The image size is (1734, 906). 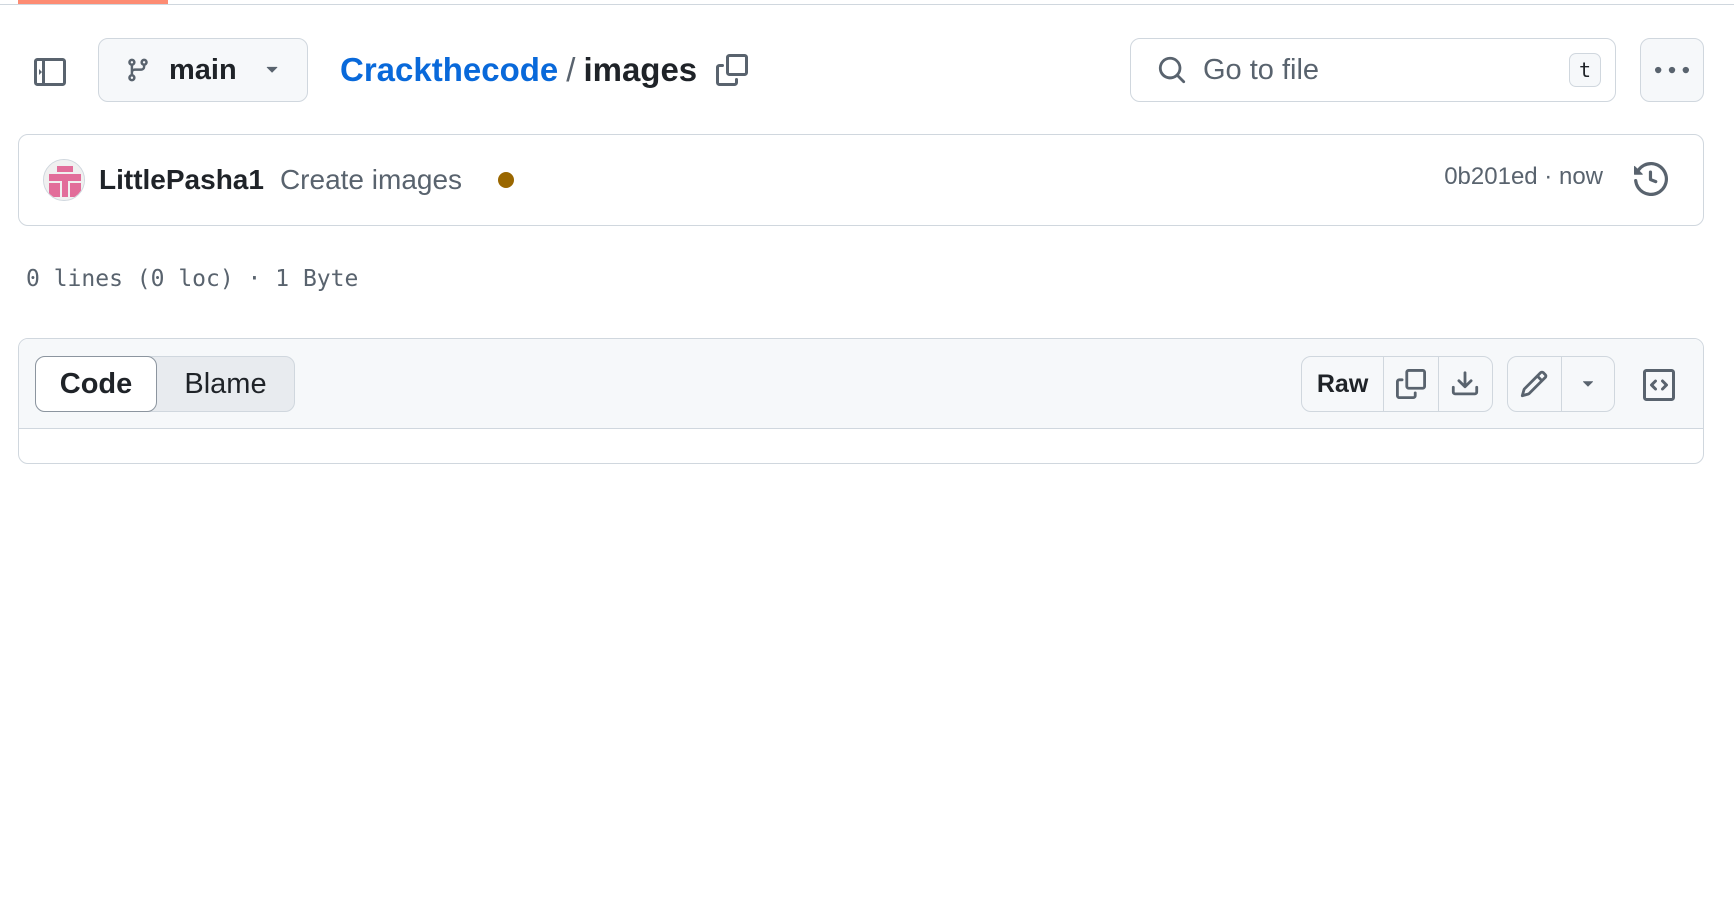 I want to click on view-toggle: Code Blame, so click(x=165, y=384).